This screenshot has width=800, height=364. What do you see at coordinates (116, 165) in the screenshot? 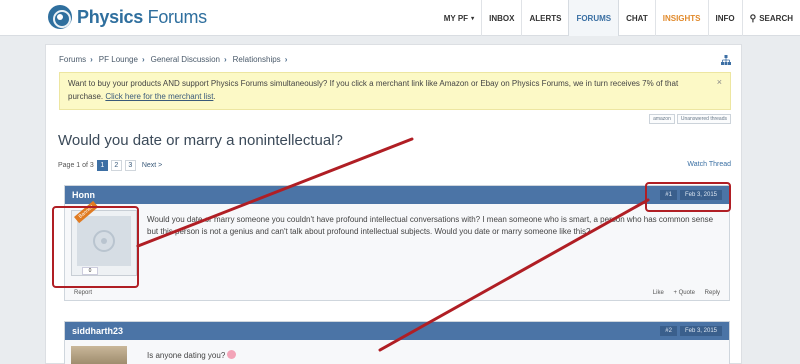
I see `page-2-button: 2` at bounding box center [116, 165].